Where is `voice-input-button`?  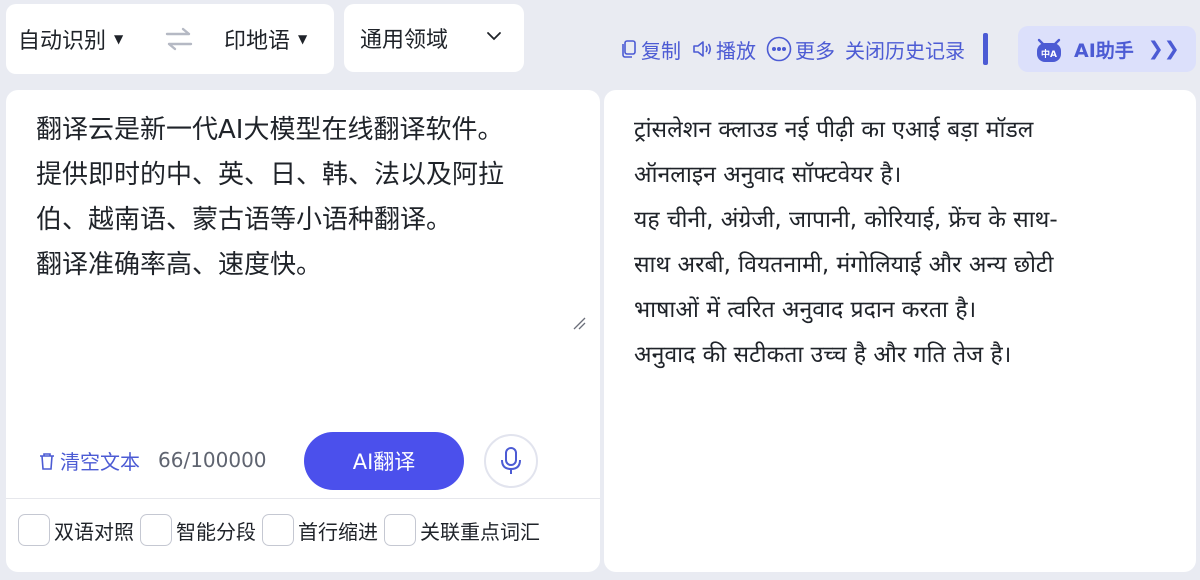 voice-input-button is located at coordinates (511, 461).